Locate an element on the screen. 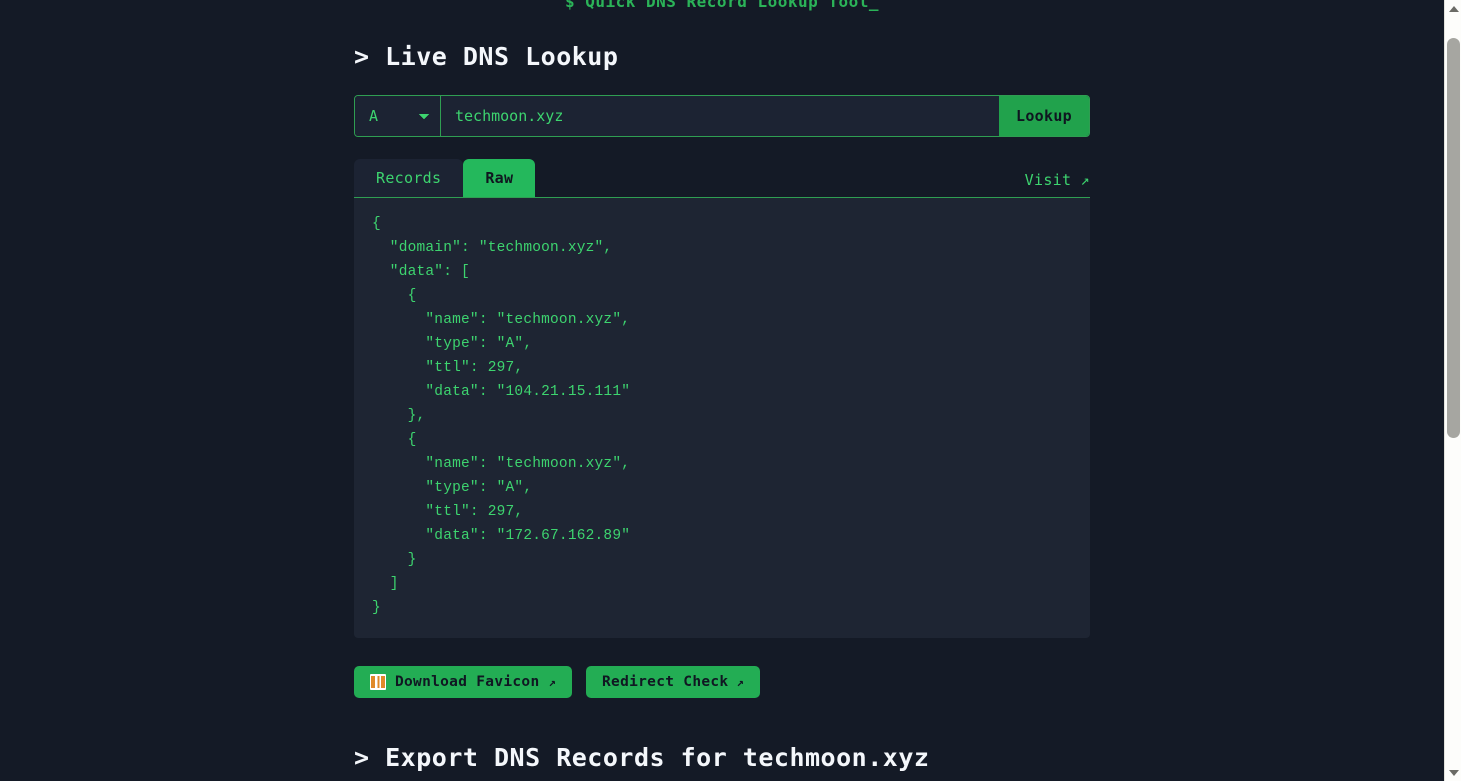  tab-records: Records is located at coordinates (409, 178).